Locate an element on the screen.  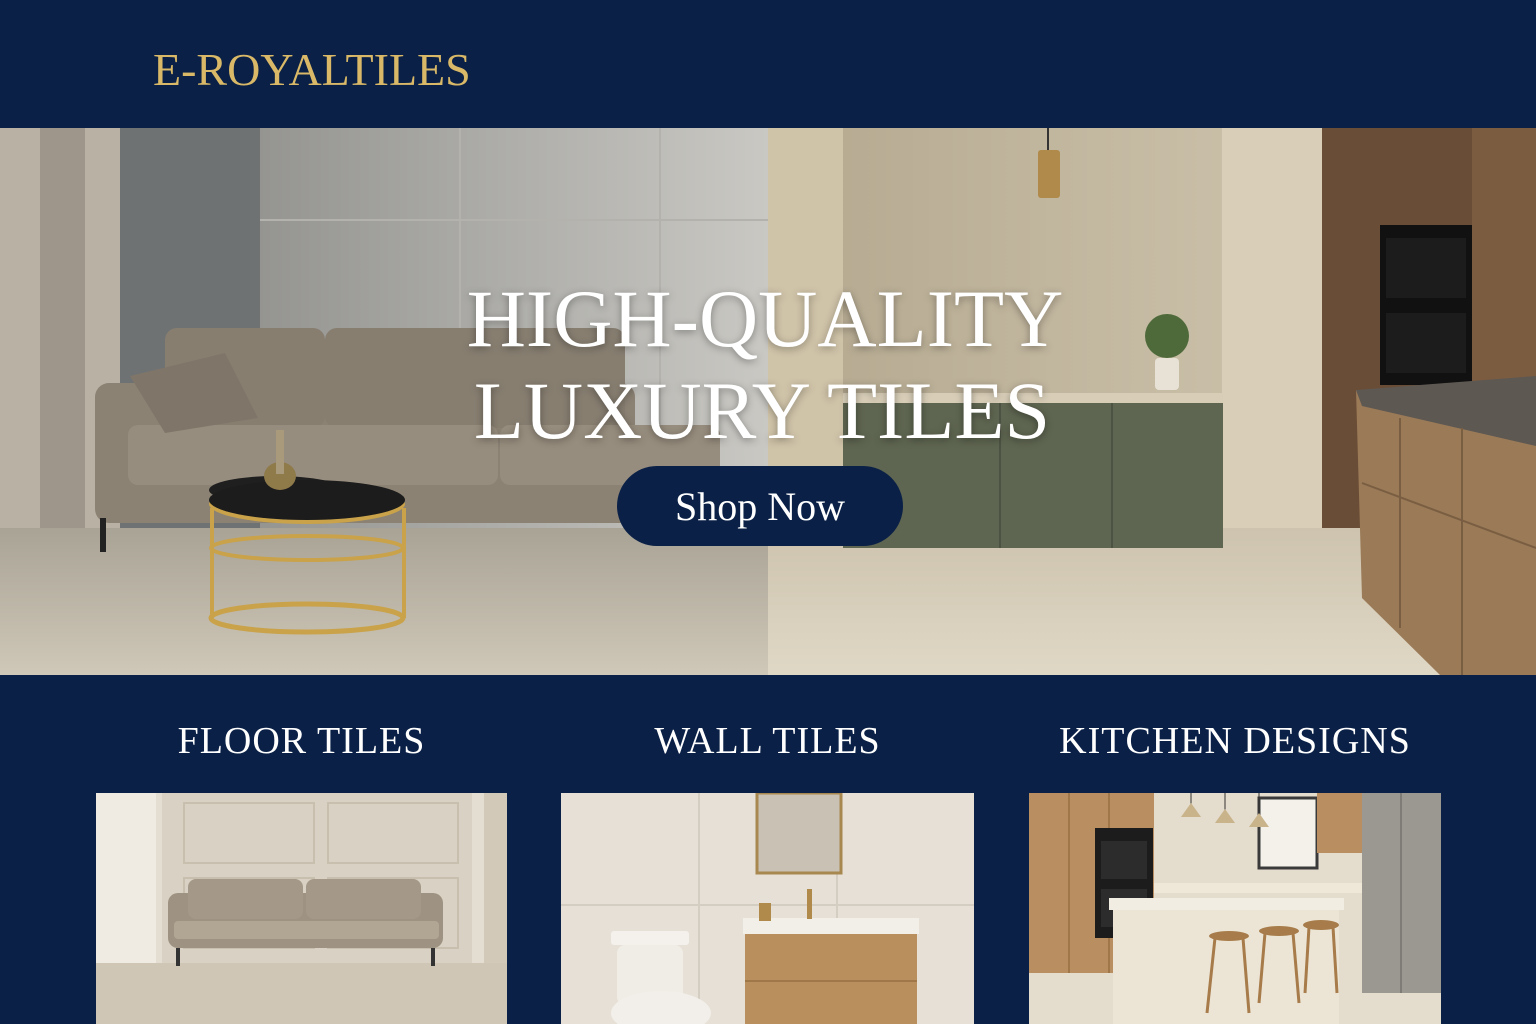
category-card-floor-tiles is located at coordinates (301, 908).